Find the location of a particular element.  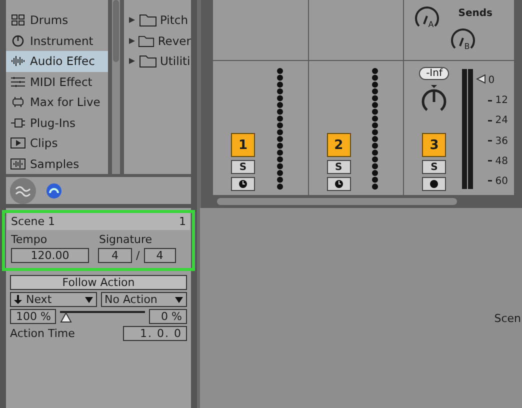

action-time-field: 1. 0. 0 is located at coordinates (155, 333).